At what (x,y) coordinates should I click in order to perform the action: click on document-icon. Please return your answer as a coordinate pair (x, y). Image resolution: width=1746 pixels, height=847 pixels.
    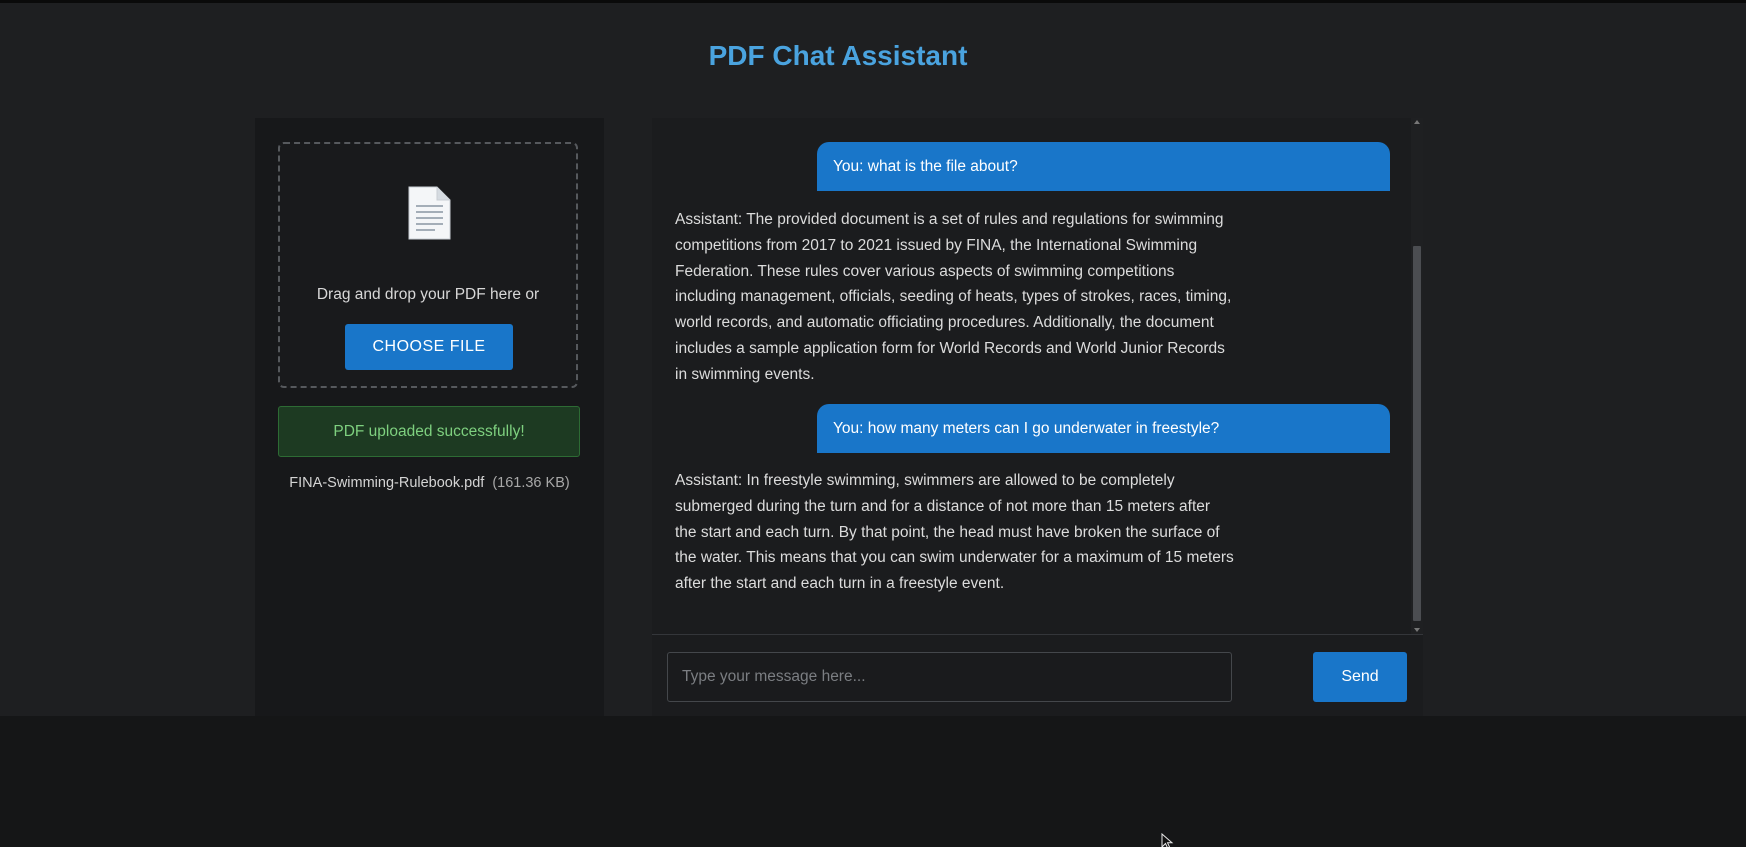
    Looking at the image, I should click on (429, 213).